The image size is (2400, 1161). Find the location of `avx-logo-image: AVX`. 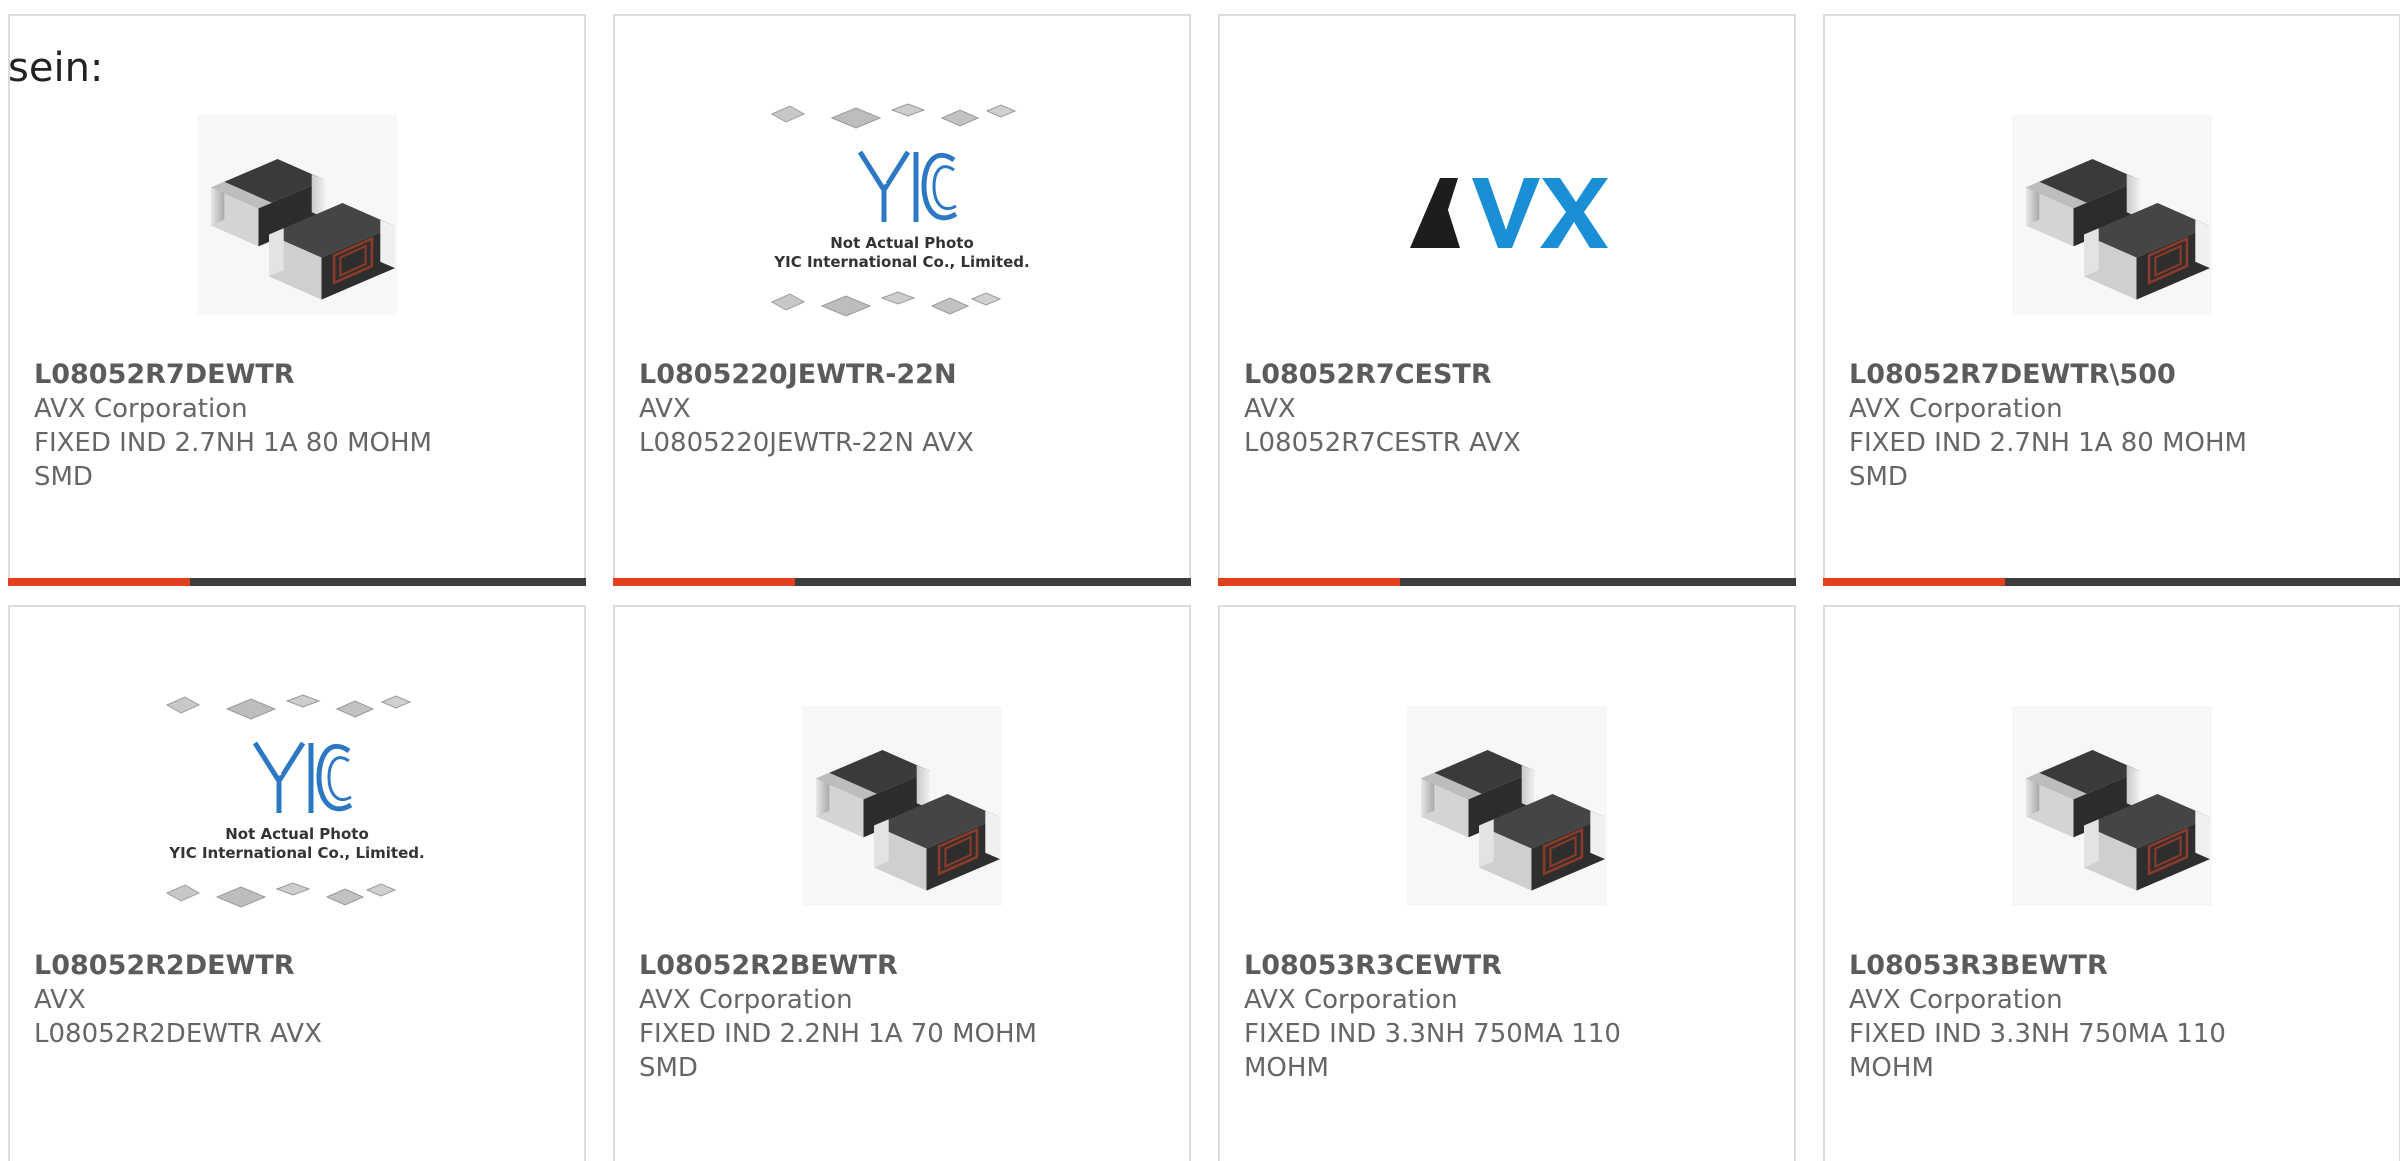

avx-logo-image: AVX is located at coordinates (1509, 213).